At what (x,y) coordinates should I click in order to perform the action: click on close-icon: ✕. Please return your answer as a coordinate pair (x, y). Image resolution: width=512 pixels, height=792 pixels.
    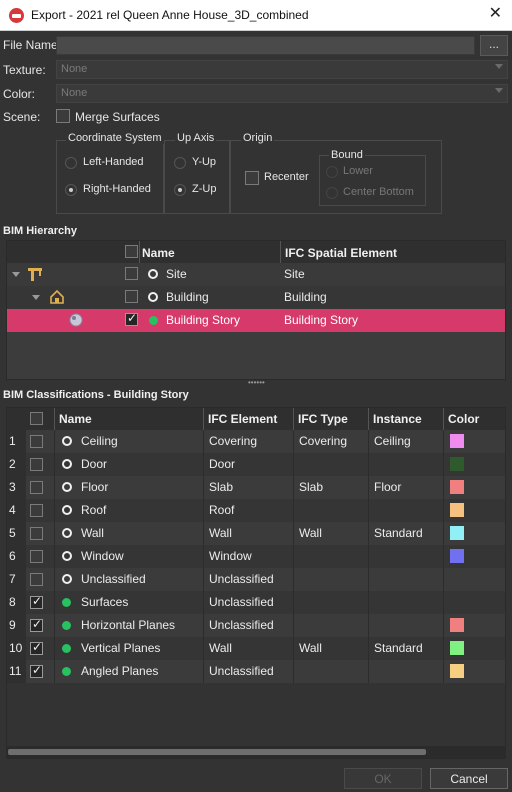
    Looking at the image, I should click on (495, 14).